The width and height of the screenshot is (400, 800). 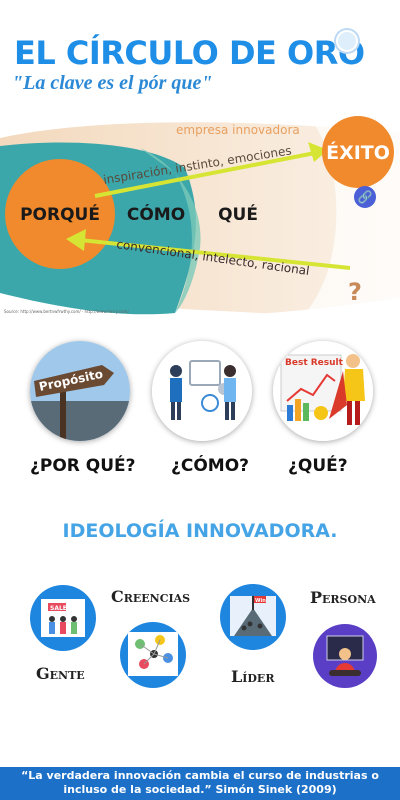 I want to click on network-people-icon, so click(x=153, y=655).